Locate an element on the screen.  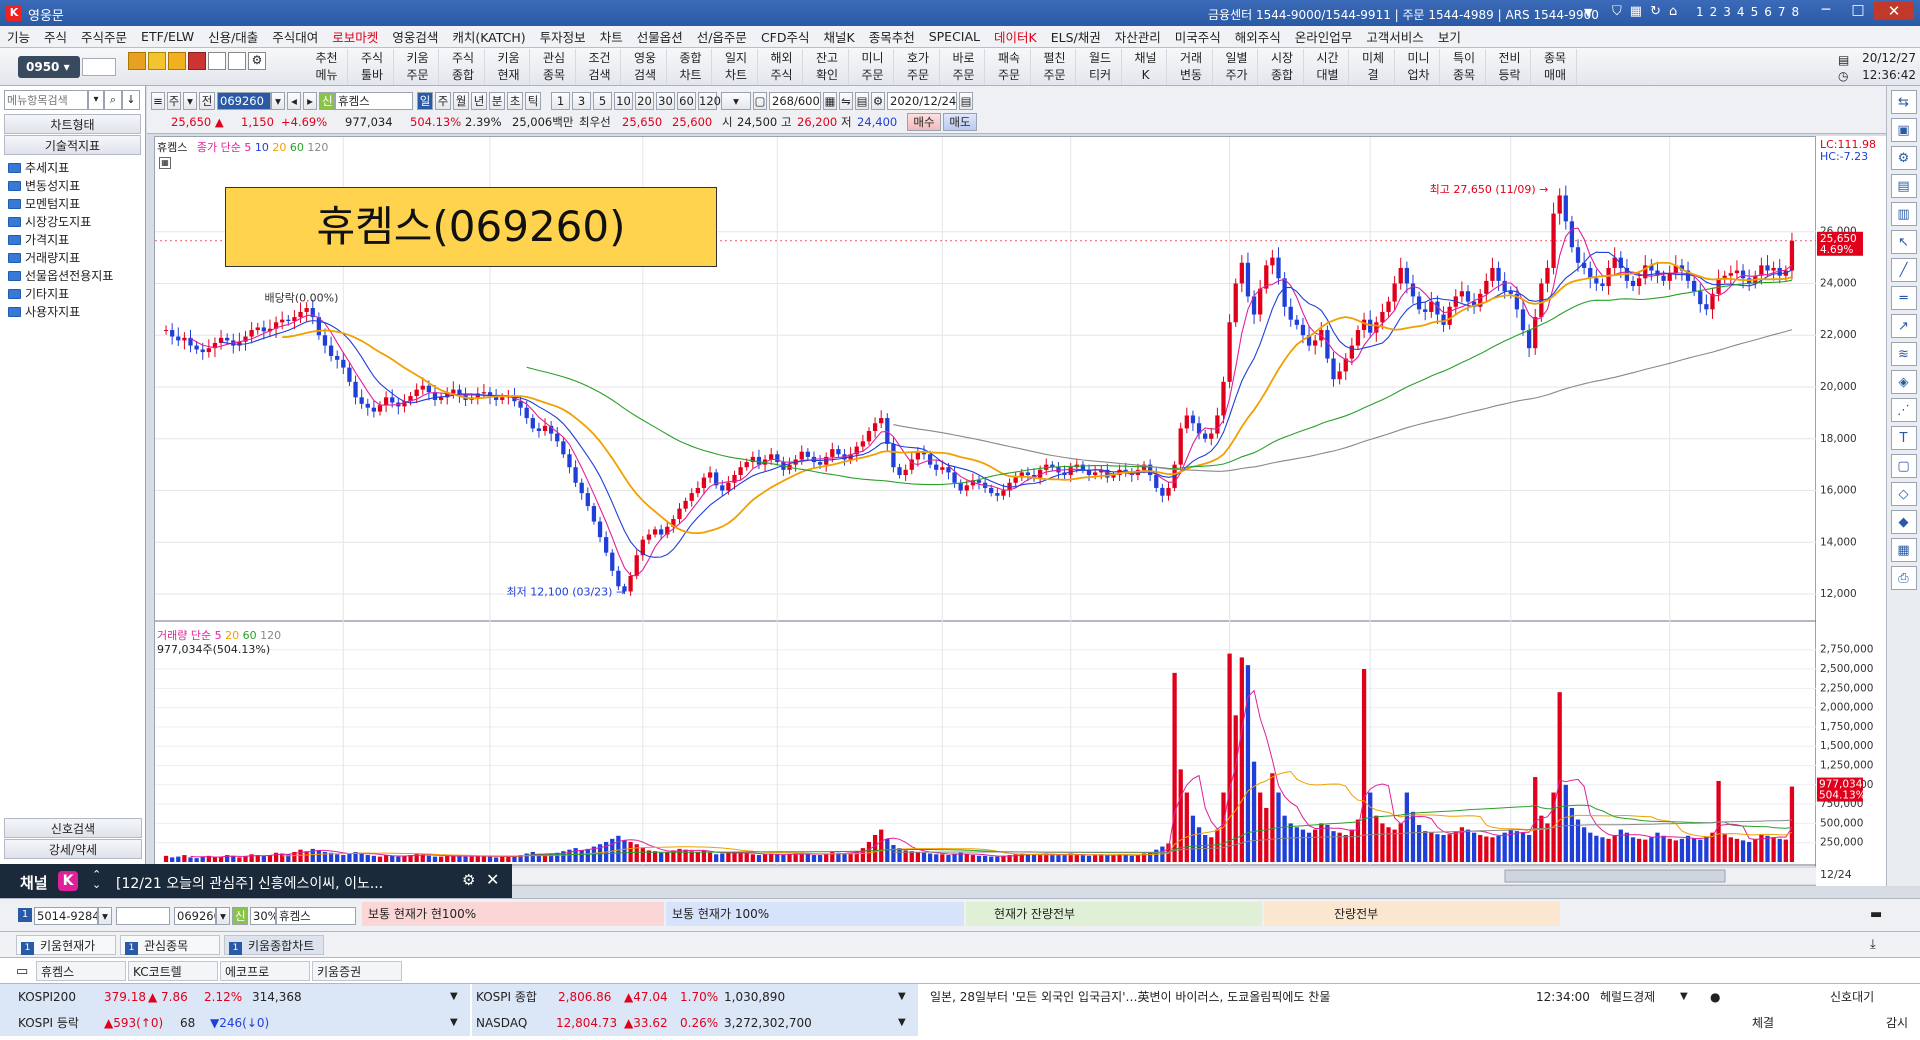
calendar-icon: ▤ is located at coordinates (966, 101).